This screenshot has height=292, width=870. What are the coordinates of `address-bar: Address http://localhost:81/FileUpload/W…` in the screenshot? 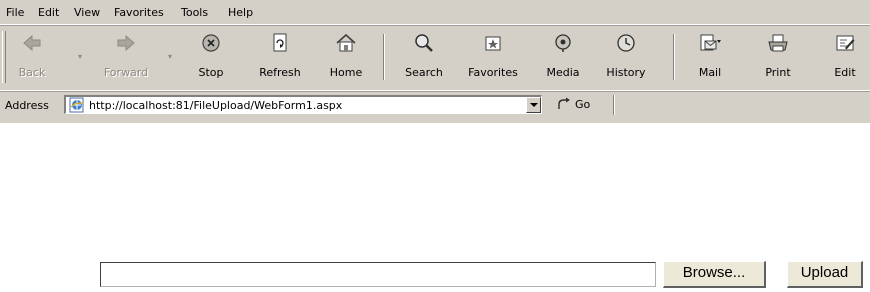 It's located at (435, 106).